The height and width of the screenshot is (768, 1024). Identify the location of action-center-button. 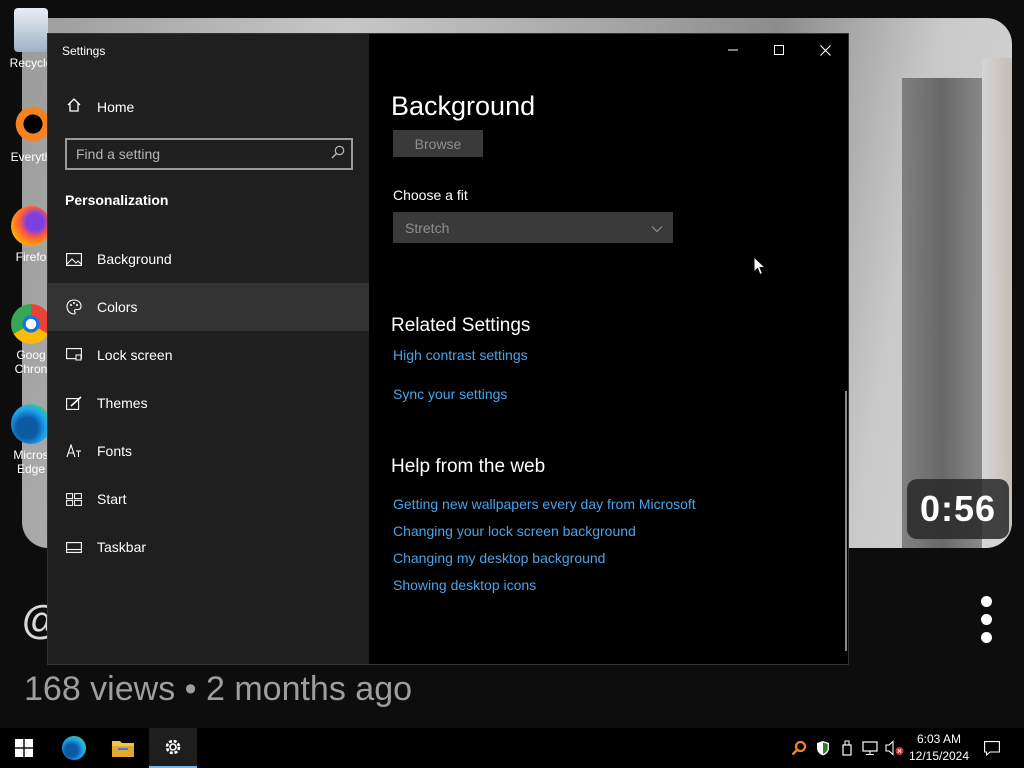
(992, 748).